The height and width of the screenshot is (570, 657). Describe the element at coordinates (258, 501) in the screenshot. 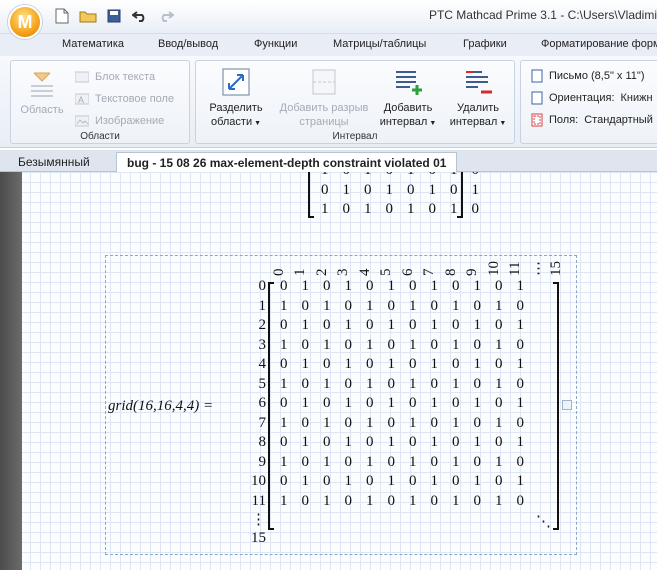

I see `row-header: 11` at that location.